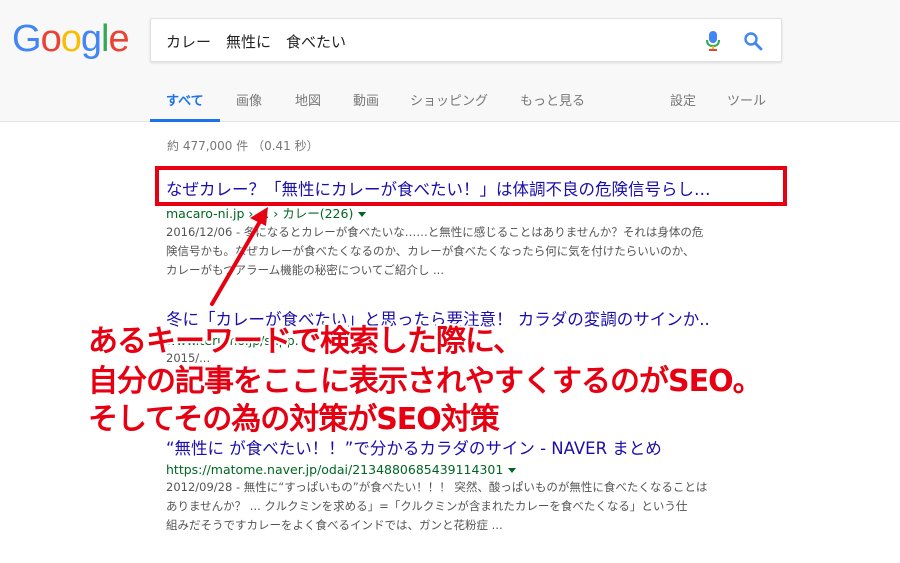 This screenshot has height=563, width=900. Describe the element at coordinates (243, 146) in the screenshot. I see `result-stats: 約 477,000 件 （0.41 秒）` at that location.